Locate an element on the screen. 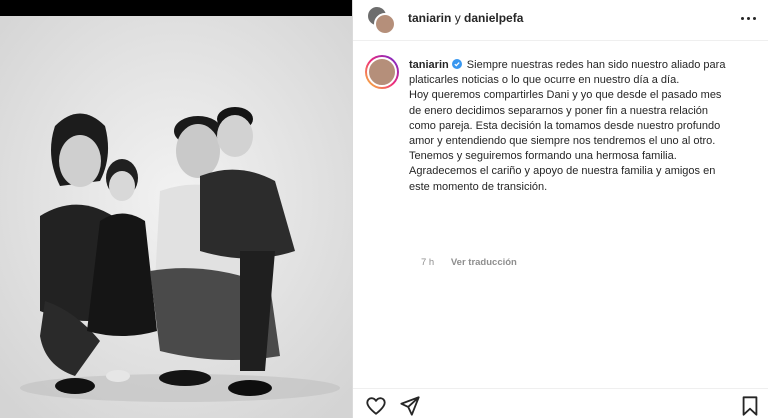 This screenshot has width=768, height=419. heart-icon is located at coordinates (376, 406).